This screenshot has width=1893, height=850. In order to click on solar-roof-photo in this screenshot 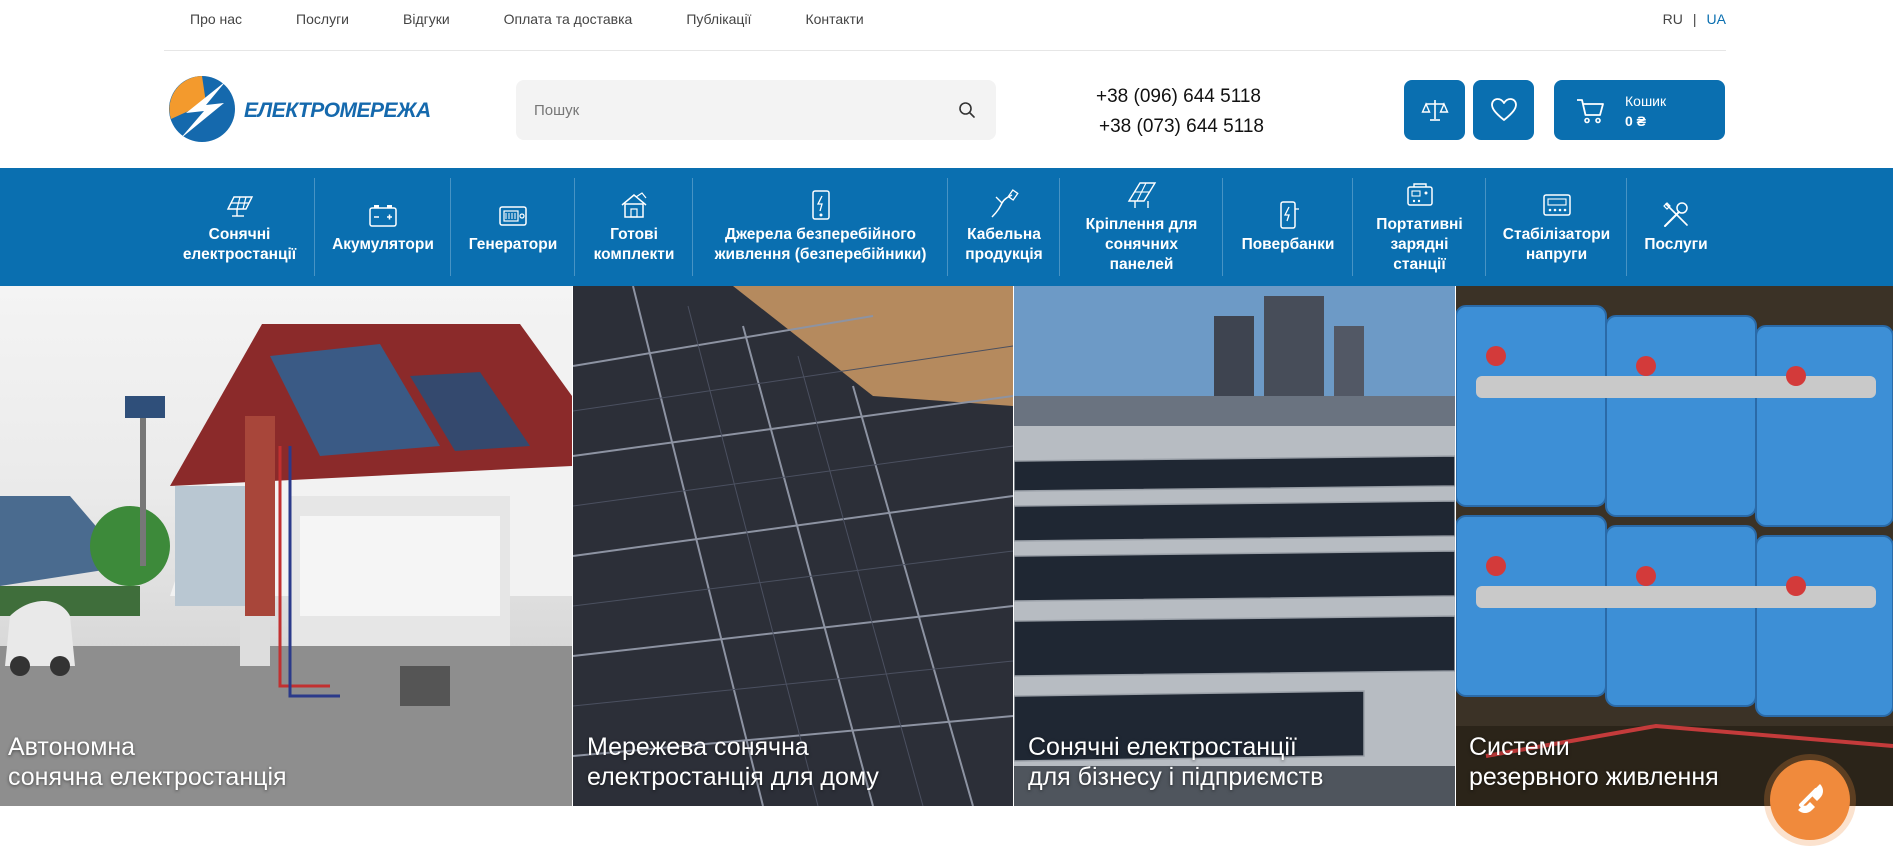, I will do `click(793, 546)`.